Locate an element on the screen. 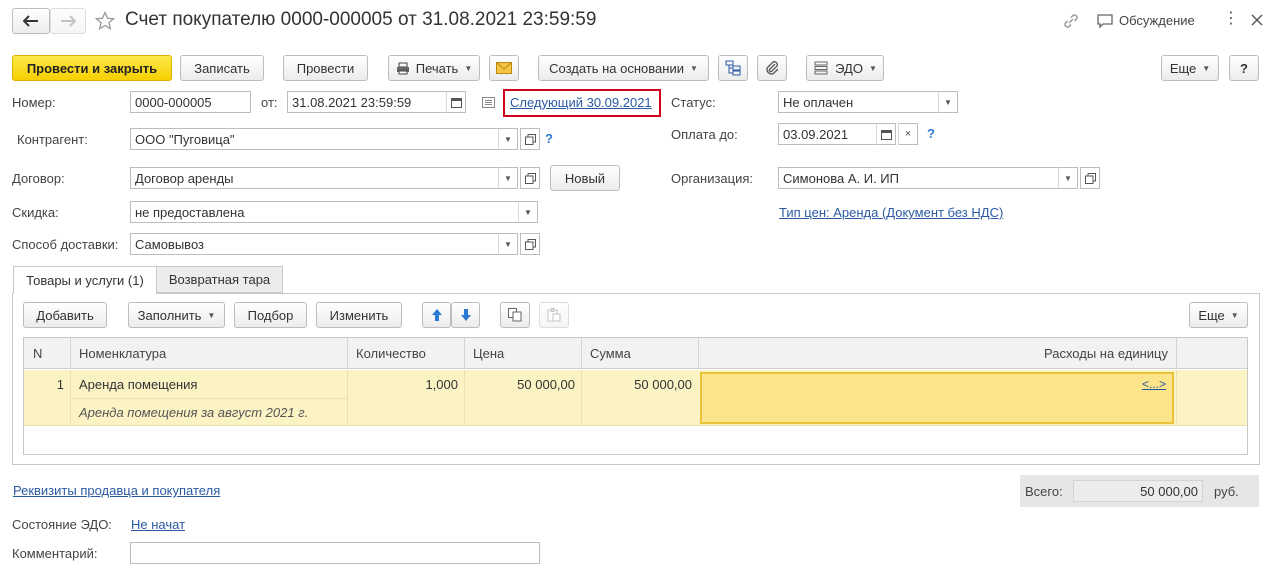  print-button: Печать ▼ is located at coordinates (434, 68).